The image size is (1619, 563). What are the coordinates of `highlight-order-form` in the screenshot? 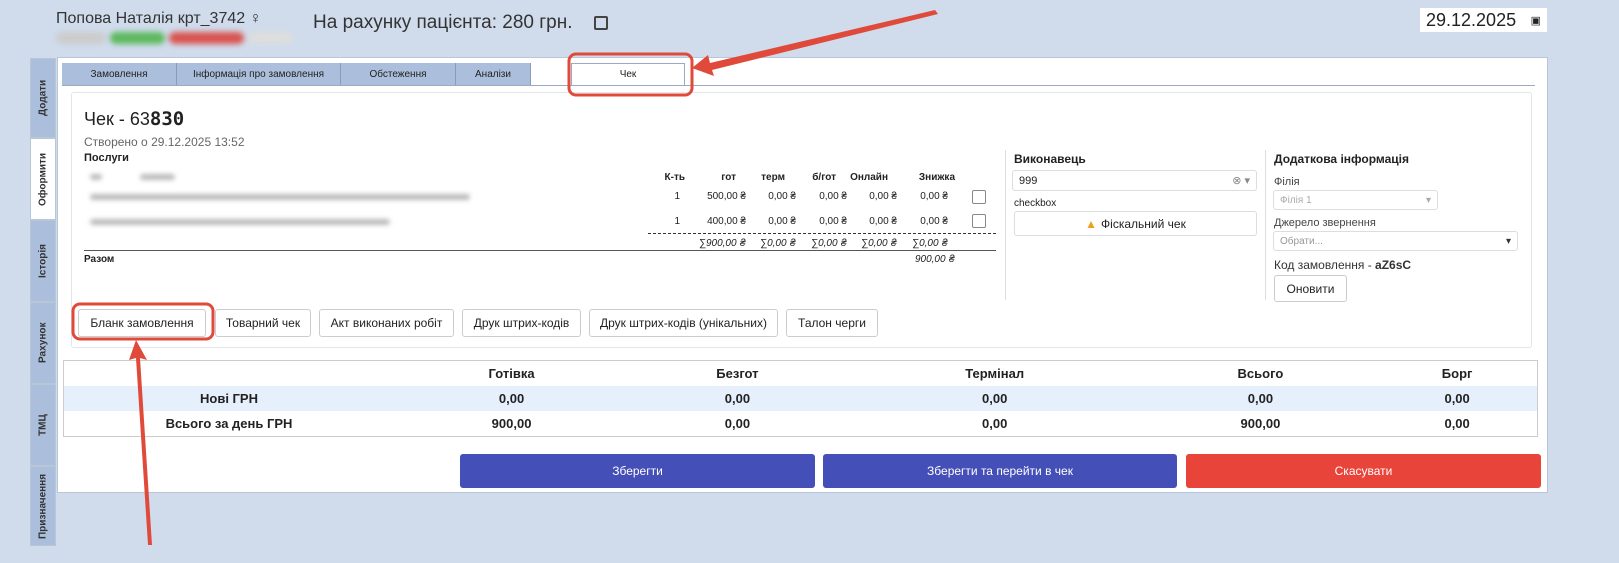 It's located at (143, 321).